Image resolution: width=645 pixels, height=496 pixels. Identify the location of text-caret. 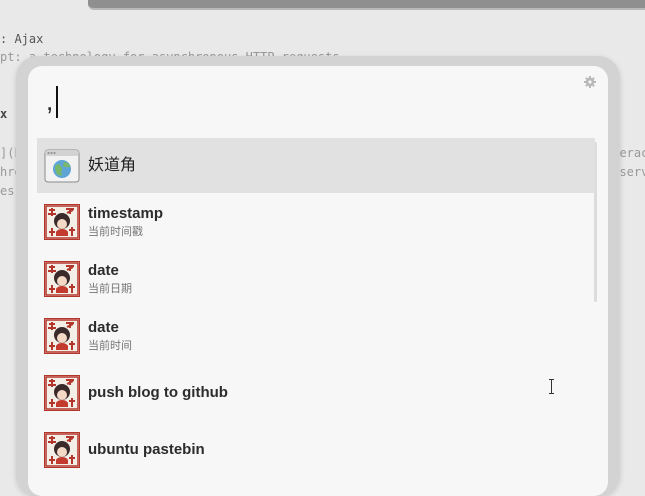
(57, 102).